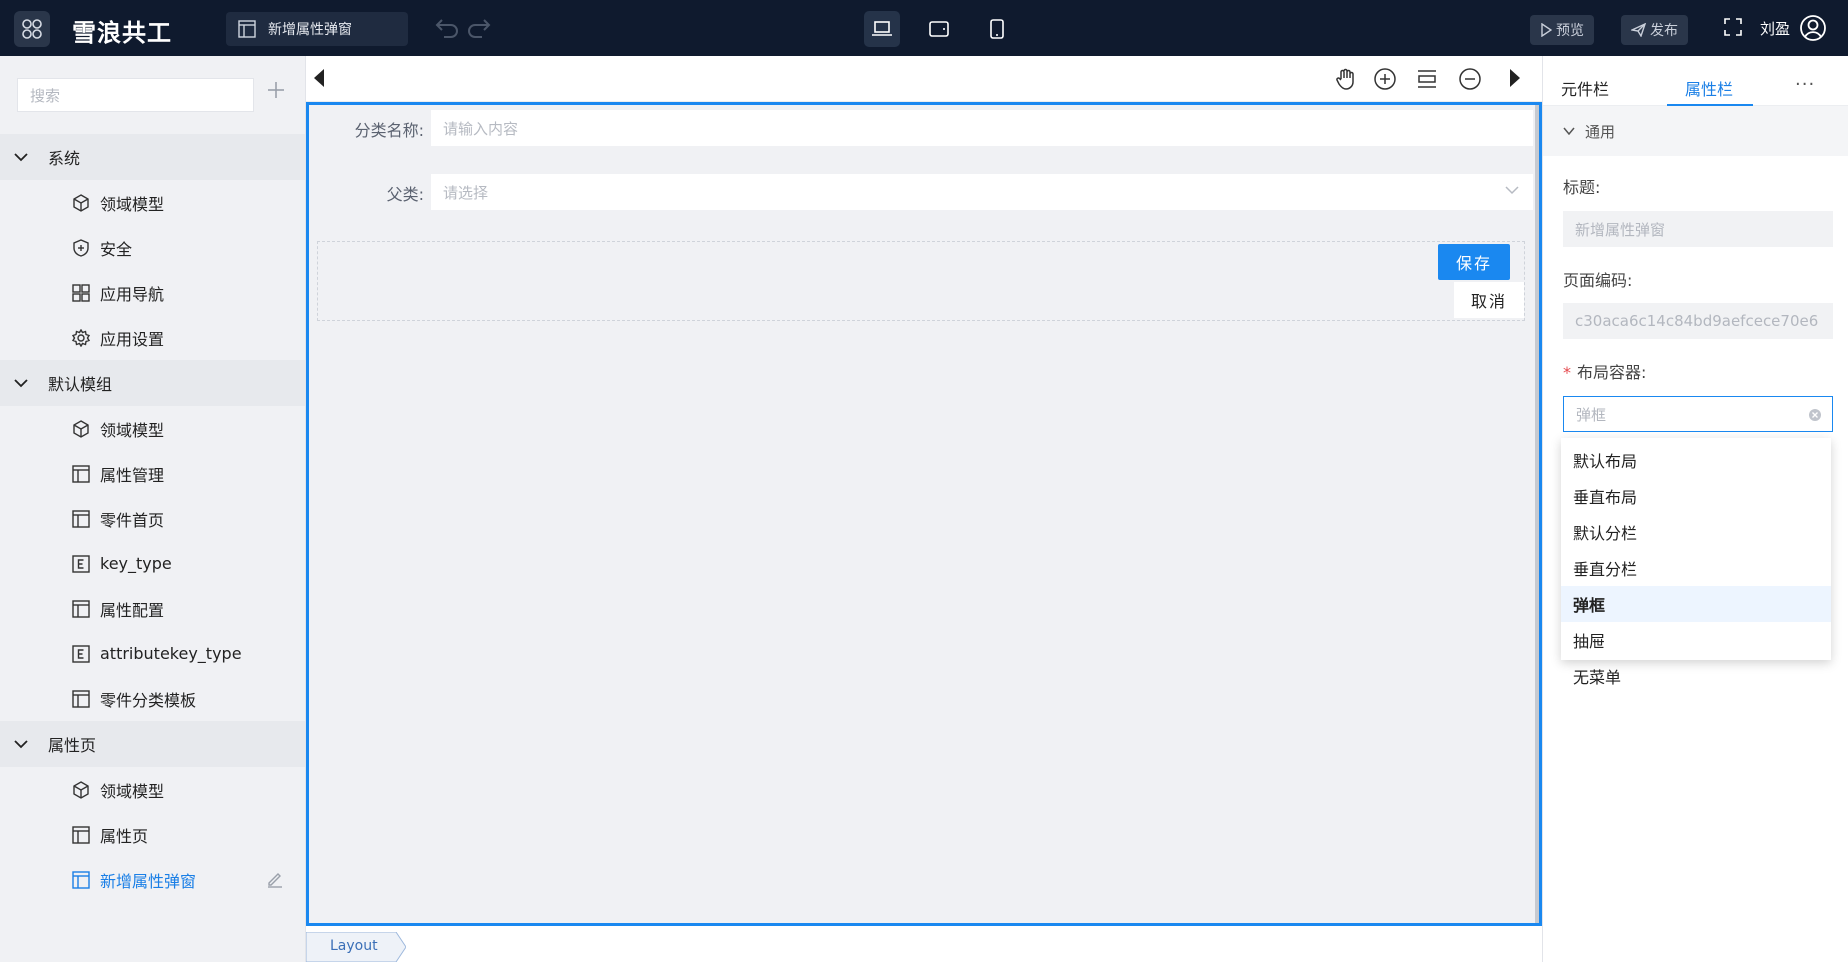 The width and height of the screenshot is (1848, 962). I want to click on undo-icon, so click(447, 27).